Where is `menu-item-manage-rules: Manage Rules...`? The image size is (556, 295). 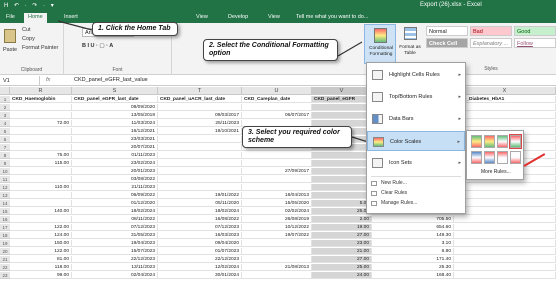
menu-item-manage-rules: Manage Rules... is located at coordinates (416, 203).